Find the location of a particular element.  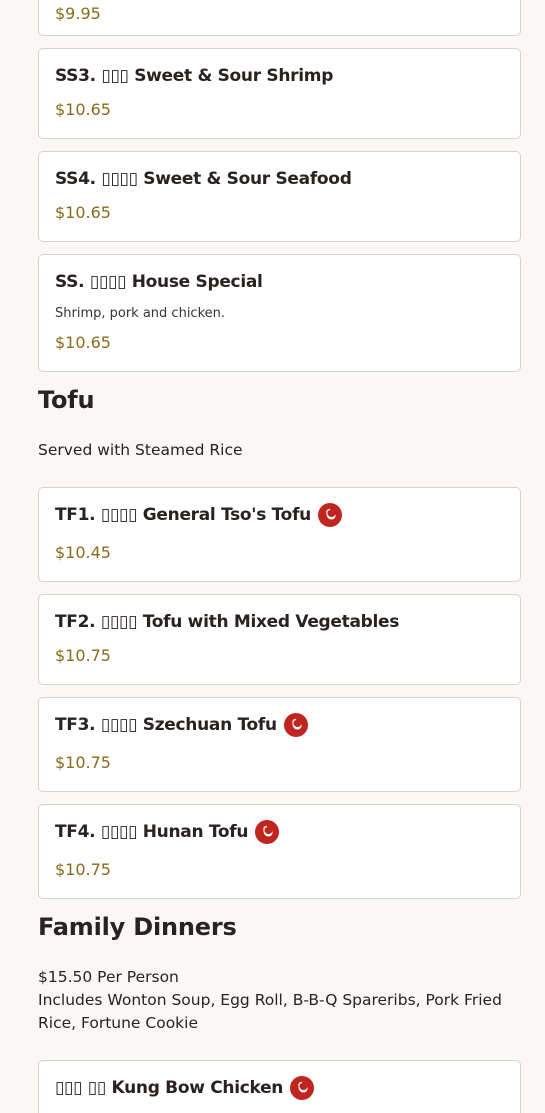

item-price: $9.95 is located at coordinates (78, 13).